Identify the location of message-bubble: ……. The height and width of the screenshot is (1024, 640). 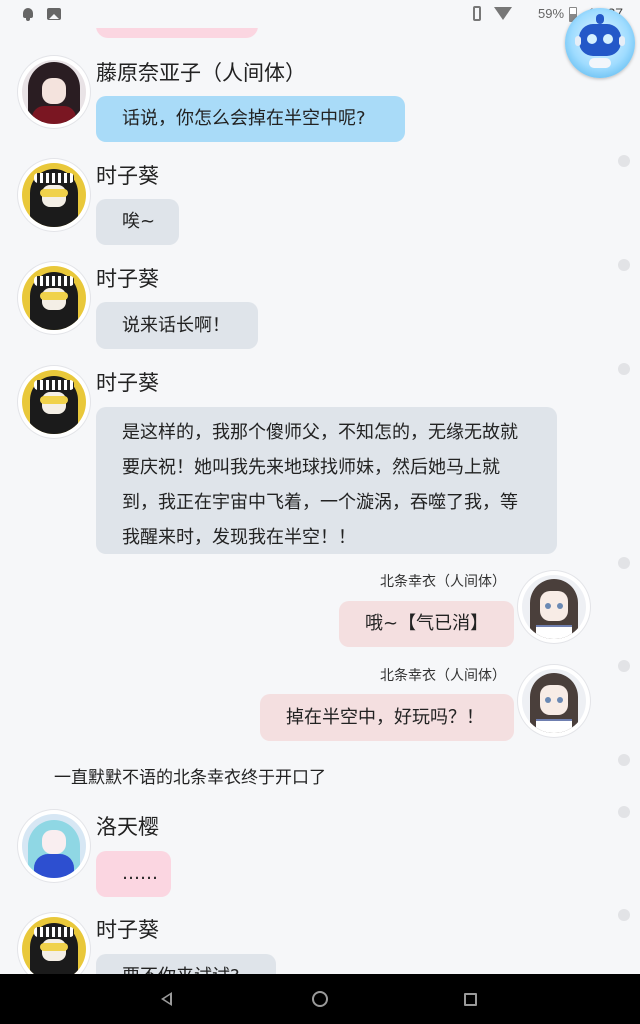
(133, 874).